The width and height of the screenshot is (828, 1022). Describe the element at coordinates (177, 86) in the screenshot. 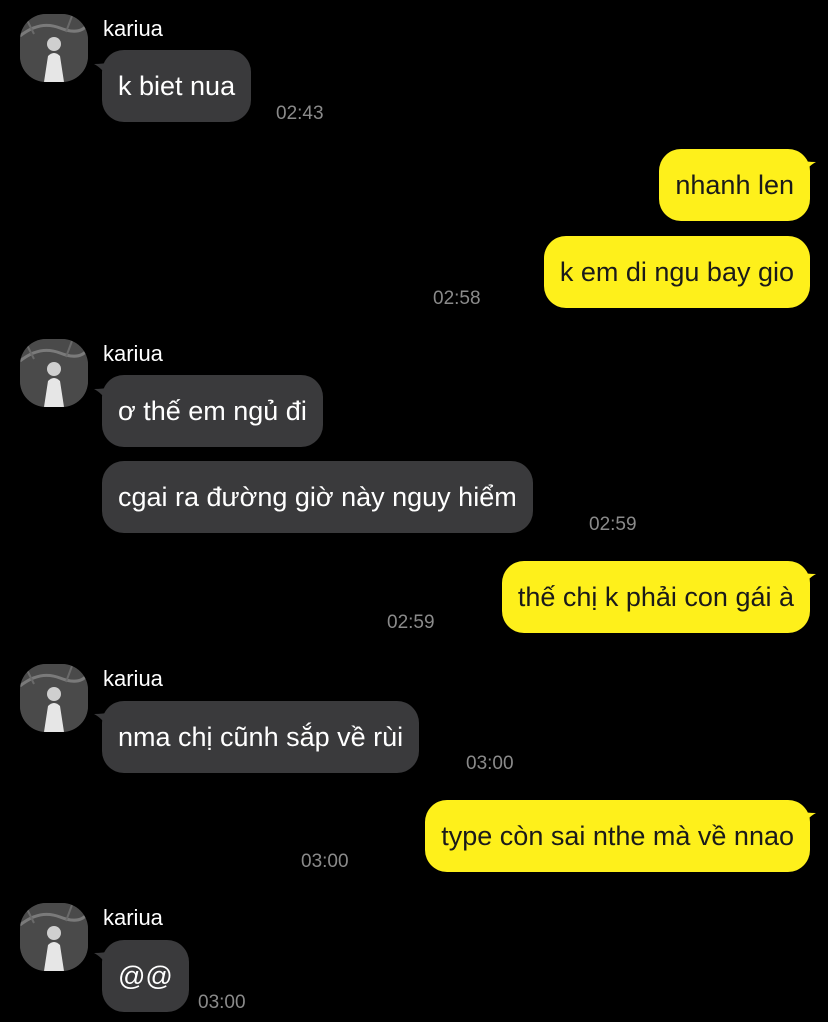

I see `incoming-message-bubble: k biet nua` at that location.